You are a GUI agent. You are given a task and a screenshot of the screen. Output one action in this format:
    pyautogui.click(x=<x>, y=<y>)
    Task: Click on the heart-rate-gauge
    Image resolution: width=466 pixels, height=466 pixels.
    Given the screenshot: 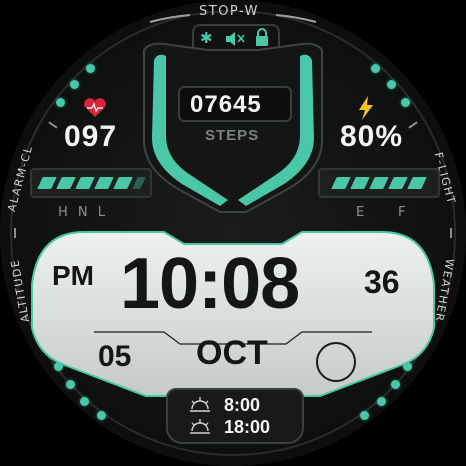 What is the action you would take?
    pyautogui.click(x=91, y=183)
    